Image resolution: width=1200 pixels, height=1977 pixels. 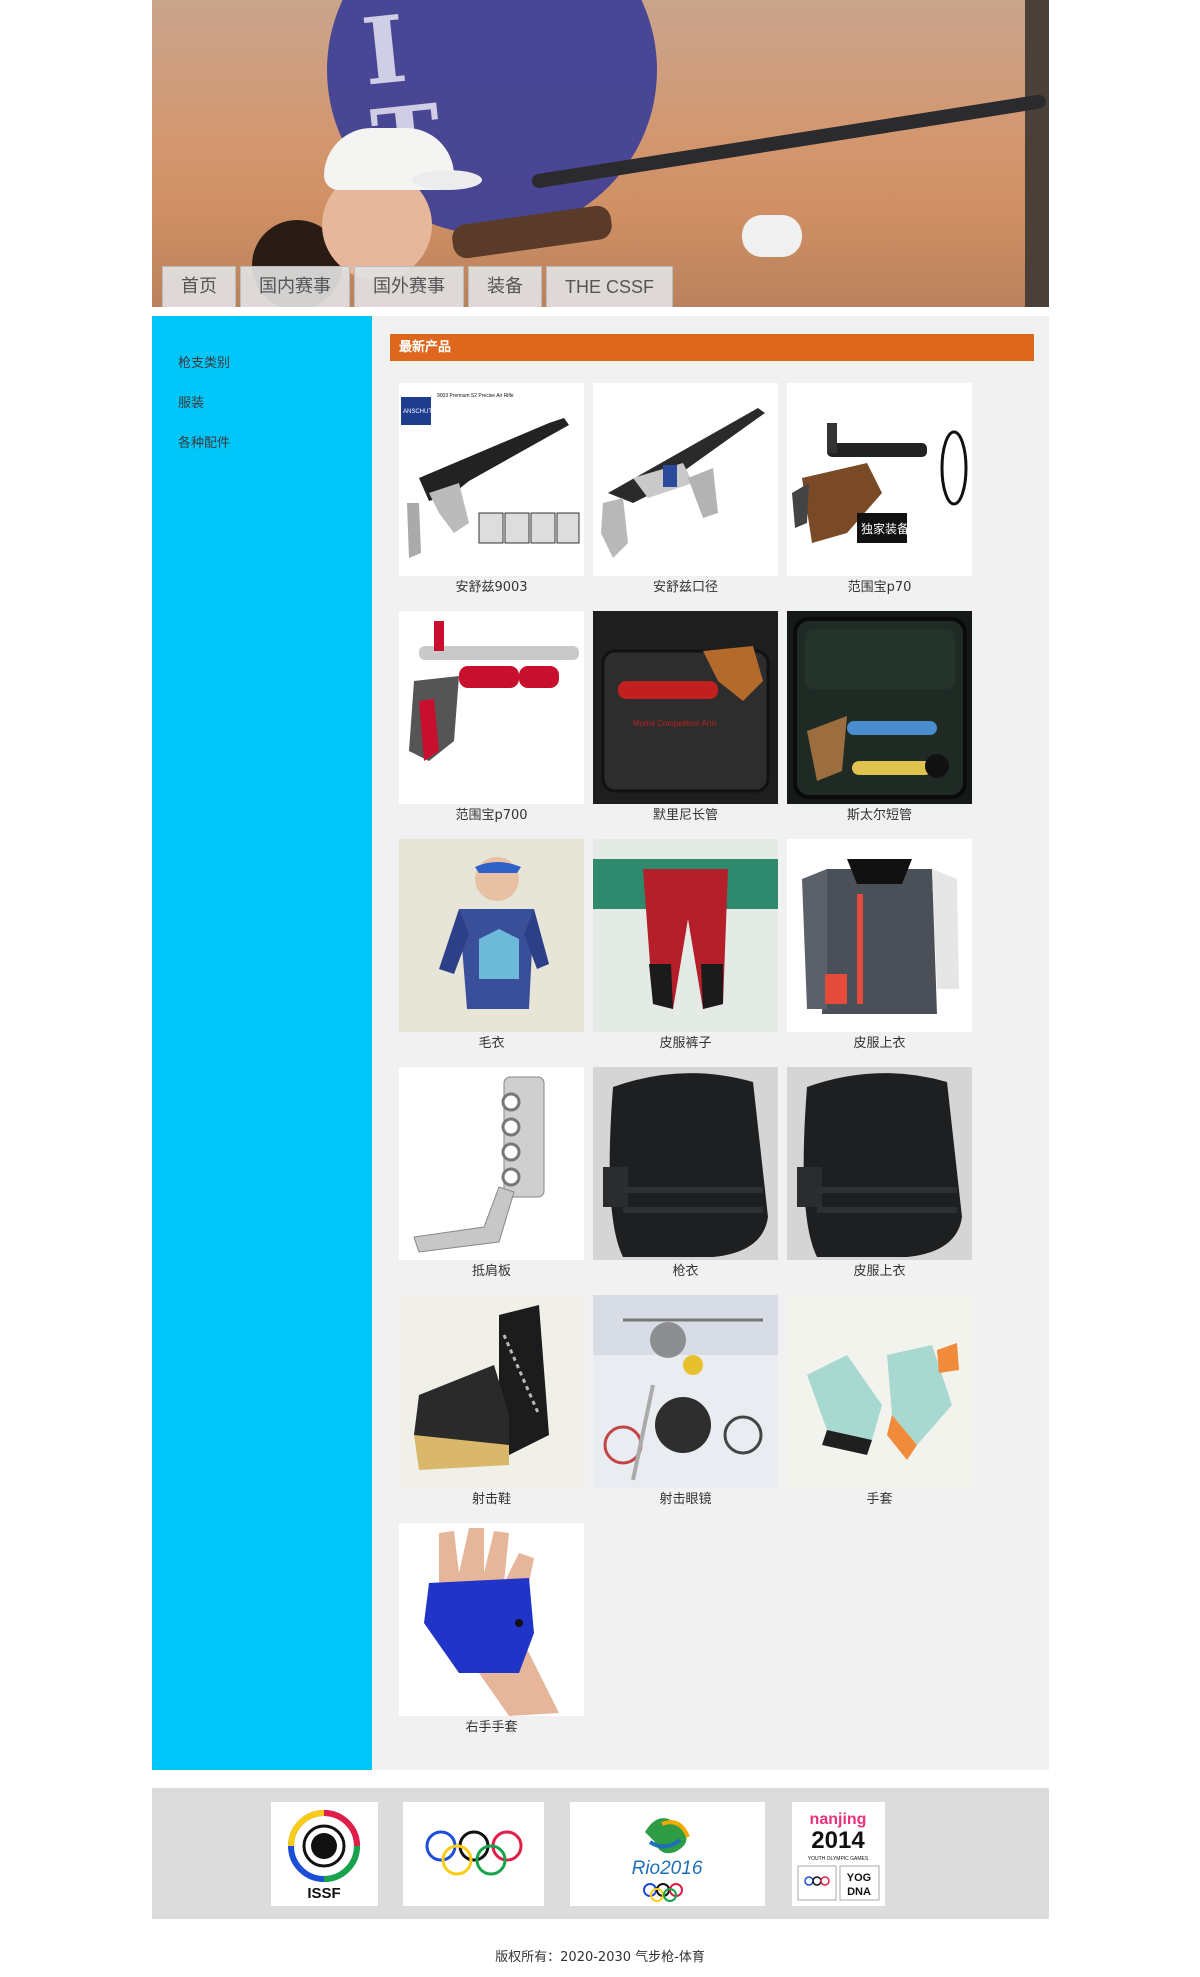 What do you see at coordinates (191, 401) in the screenshot?
I see `sidebar-item-clothing: 服装` at bounding box center [191, 401].